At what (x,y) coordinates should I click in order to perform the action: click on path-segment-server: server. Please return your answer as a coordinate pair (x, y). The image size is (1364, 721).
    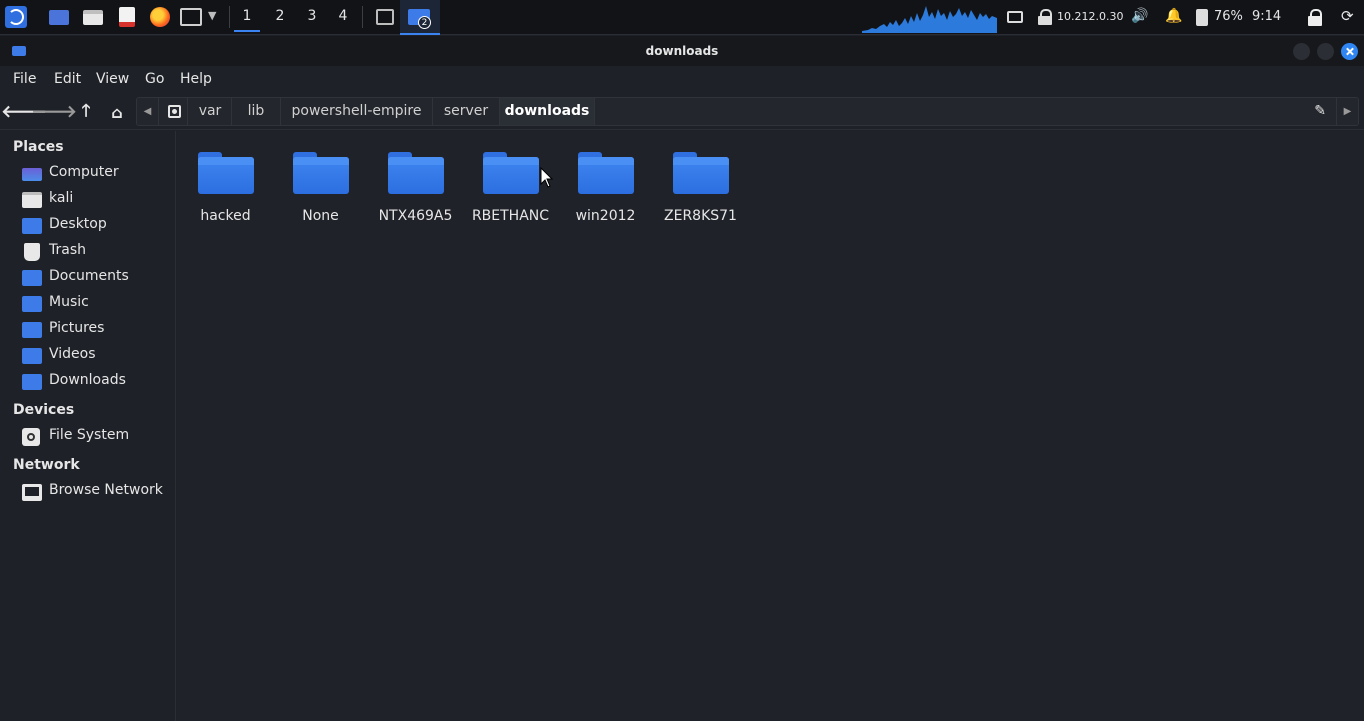
    Looking at the image, I should click on (466, 111).